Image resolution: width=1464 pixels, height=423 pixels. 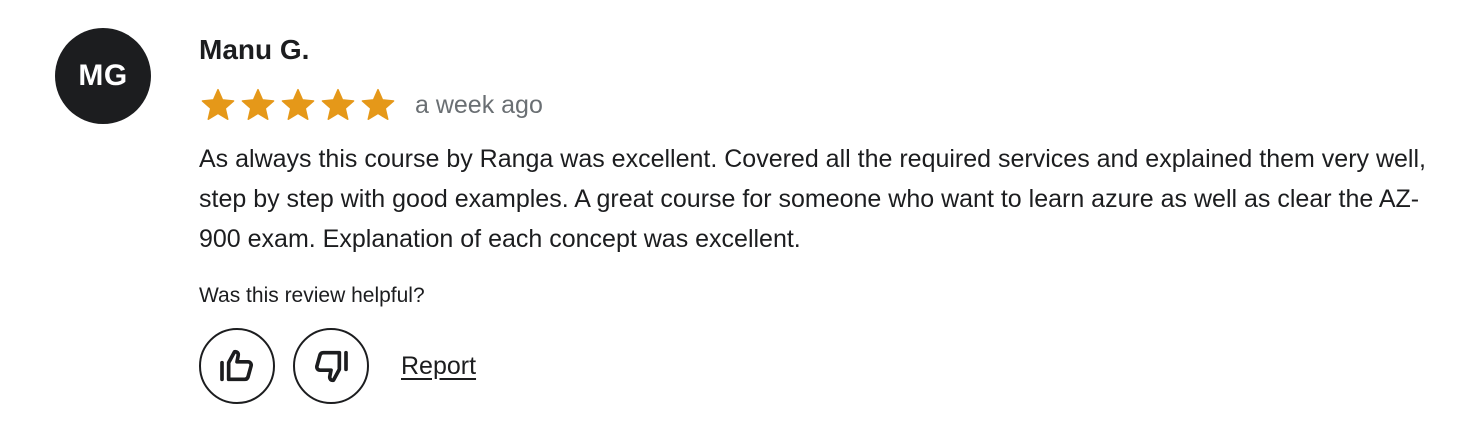 I want to click on star-rating, so click(x=299, y=105).